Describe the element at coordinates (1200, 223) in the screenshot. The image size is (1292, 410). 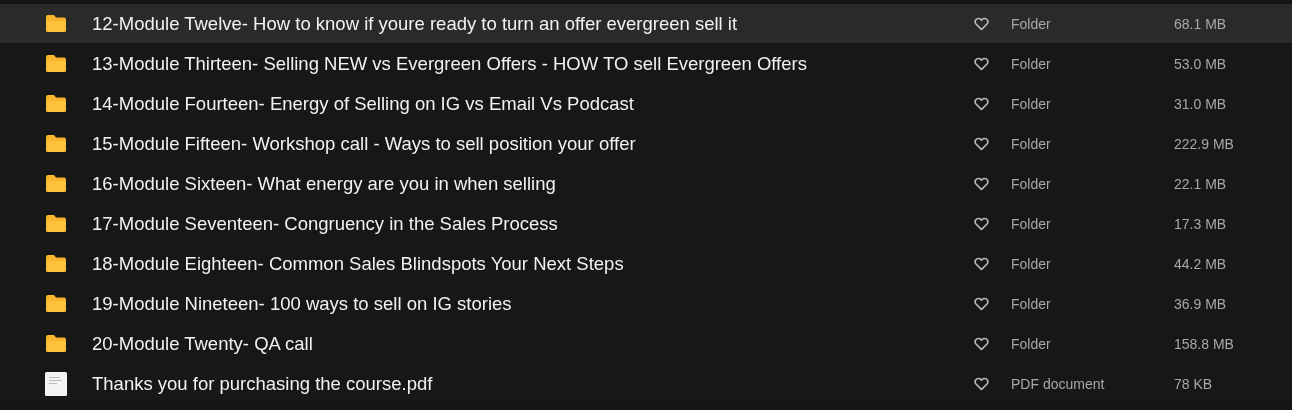
I see `file-size: 17.3 MB` at that location.